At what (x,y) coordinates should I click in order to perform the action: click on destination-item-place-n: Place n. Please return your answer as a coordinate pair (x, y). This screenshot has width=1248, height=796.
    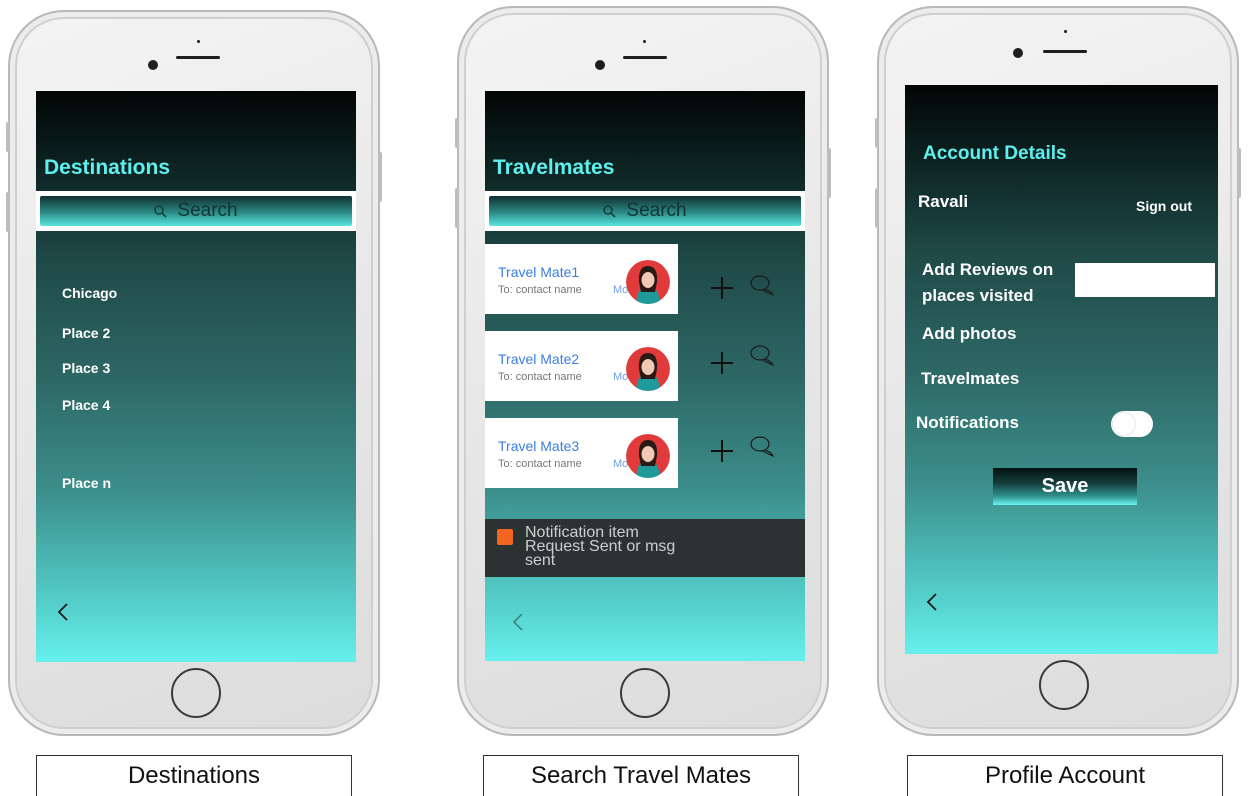
    Looking at the image, I should click on (86, 483).